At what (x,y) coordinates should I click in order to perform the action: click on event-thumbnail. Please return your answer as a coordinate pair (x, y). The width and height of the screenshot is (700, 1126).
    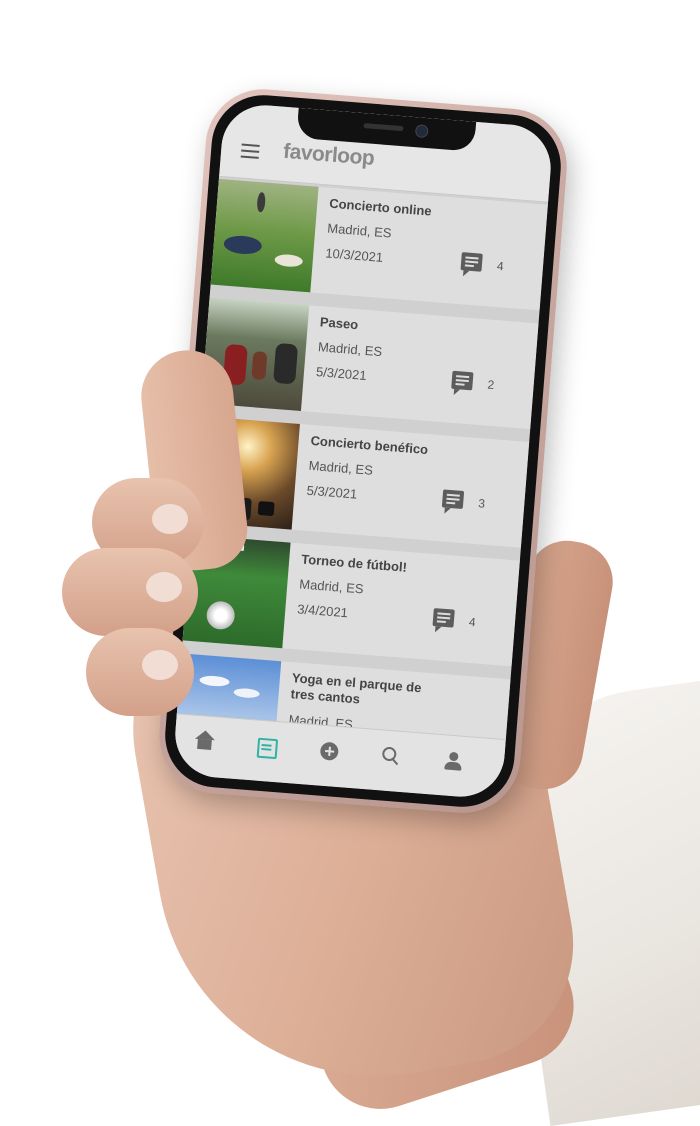
    Looking at the image, I should click on (264, 235).